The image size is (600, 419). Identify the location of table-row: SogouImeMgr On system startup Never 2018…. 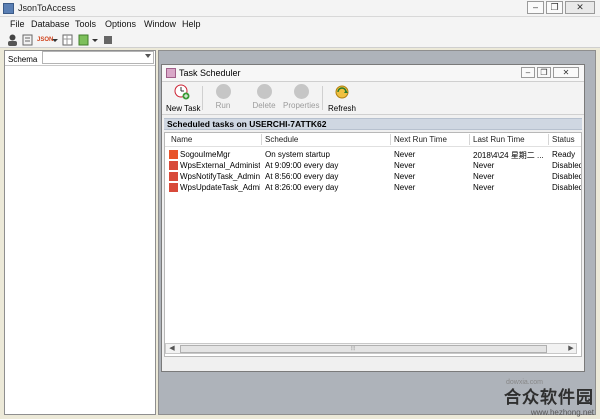
(373, 154).